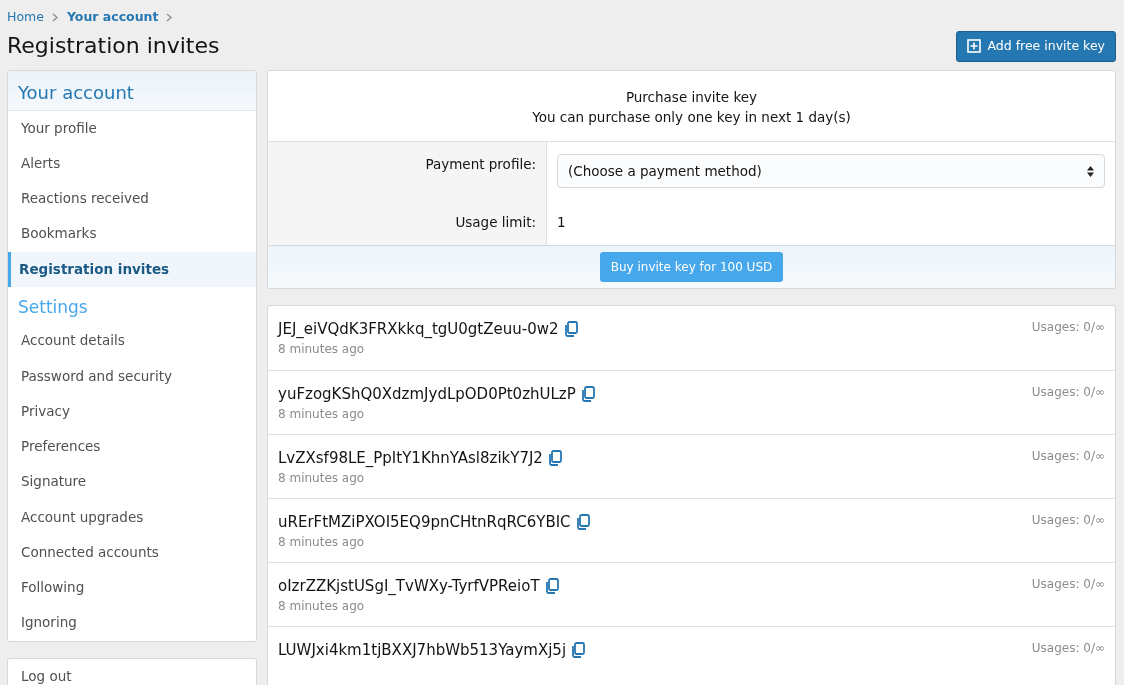  I want to click on sidebar-heading: Settings, so click(53, 307).